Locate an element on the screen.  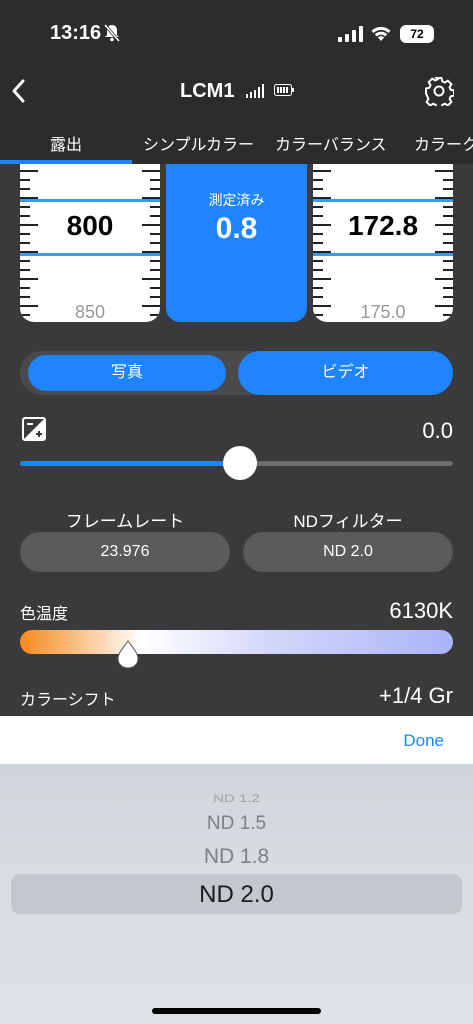
frame-rate-selector: 23.976 is located at coordinates (125, 552).